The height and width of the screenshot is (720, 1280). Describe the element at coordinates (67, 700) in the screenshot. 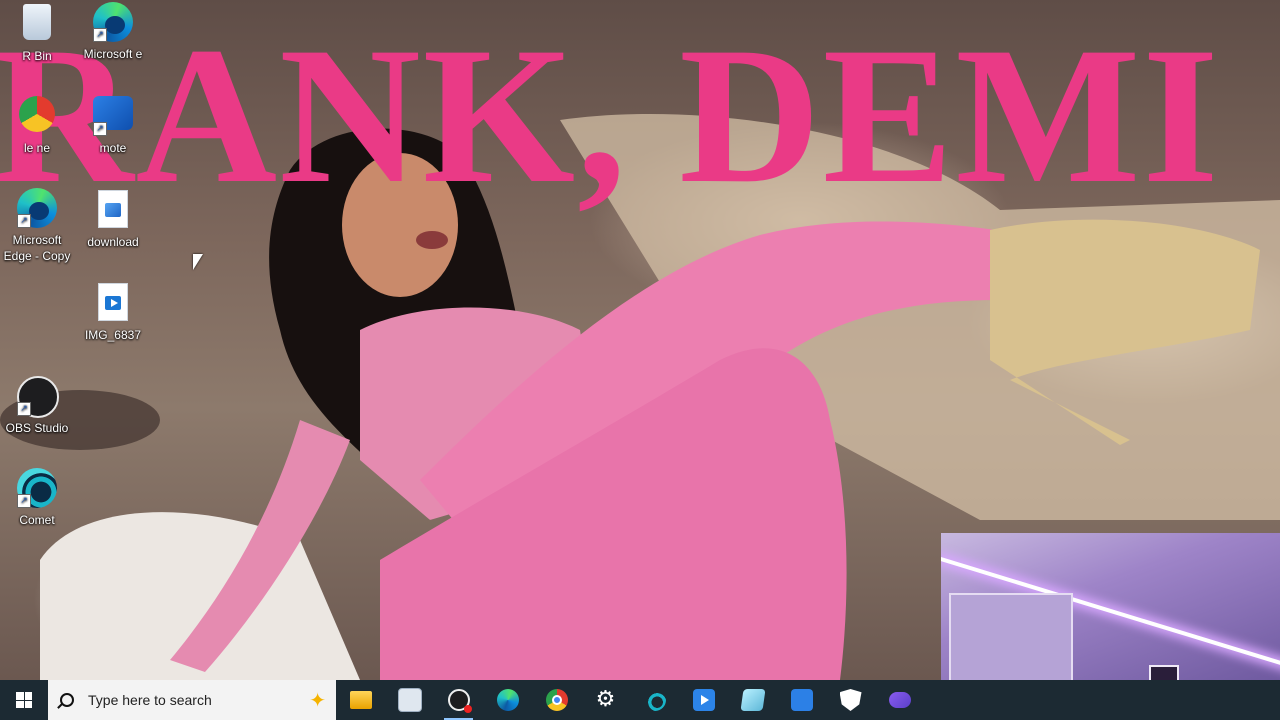

I see `search-icon` at that location.